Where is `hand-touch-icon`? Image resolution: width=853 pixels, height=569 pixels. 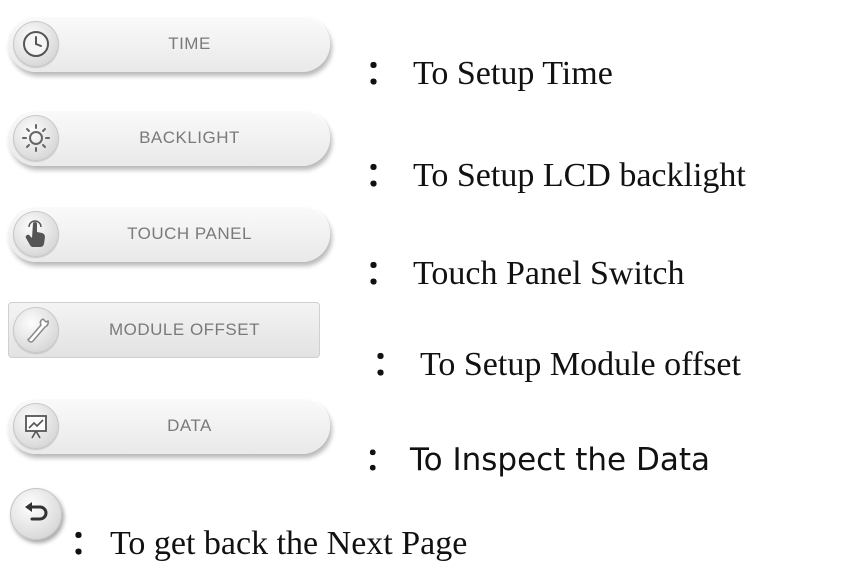
hand-touch-icon is located at coordinates (36, 234).